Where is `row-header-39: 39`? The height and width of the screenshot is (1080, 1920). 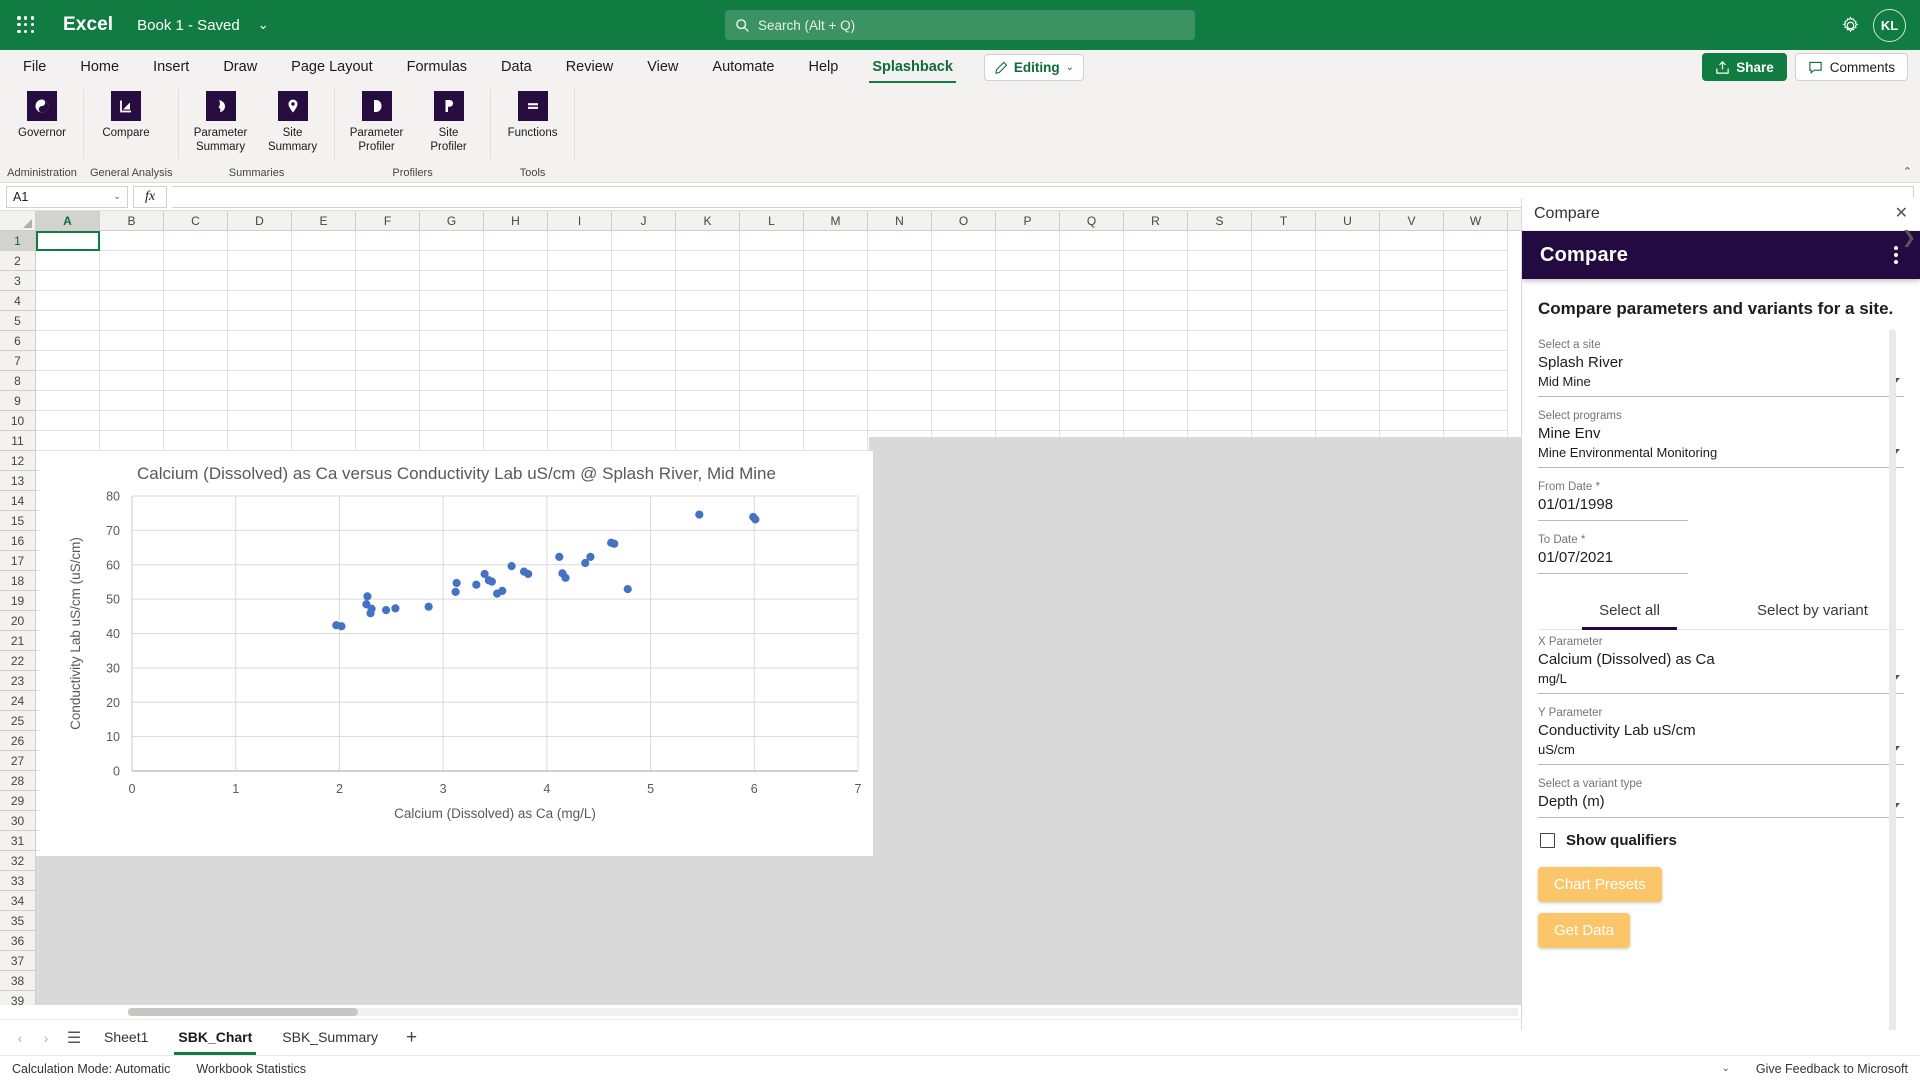
row-header-39: 39 is located at coordinates (17, 998).